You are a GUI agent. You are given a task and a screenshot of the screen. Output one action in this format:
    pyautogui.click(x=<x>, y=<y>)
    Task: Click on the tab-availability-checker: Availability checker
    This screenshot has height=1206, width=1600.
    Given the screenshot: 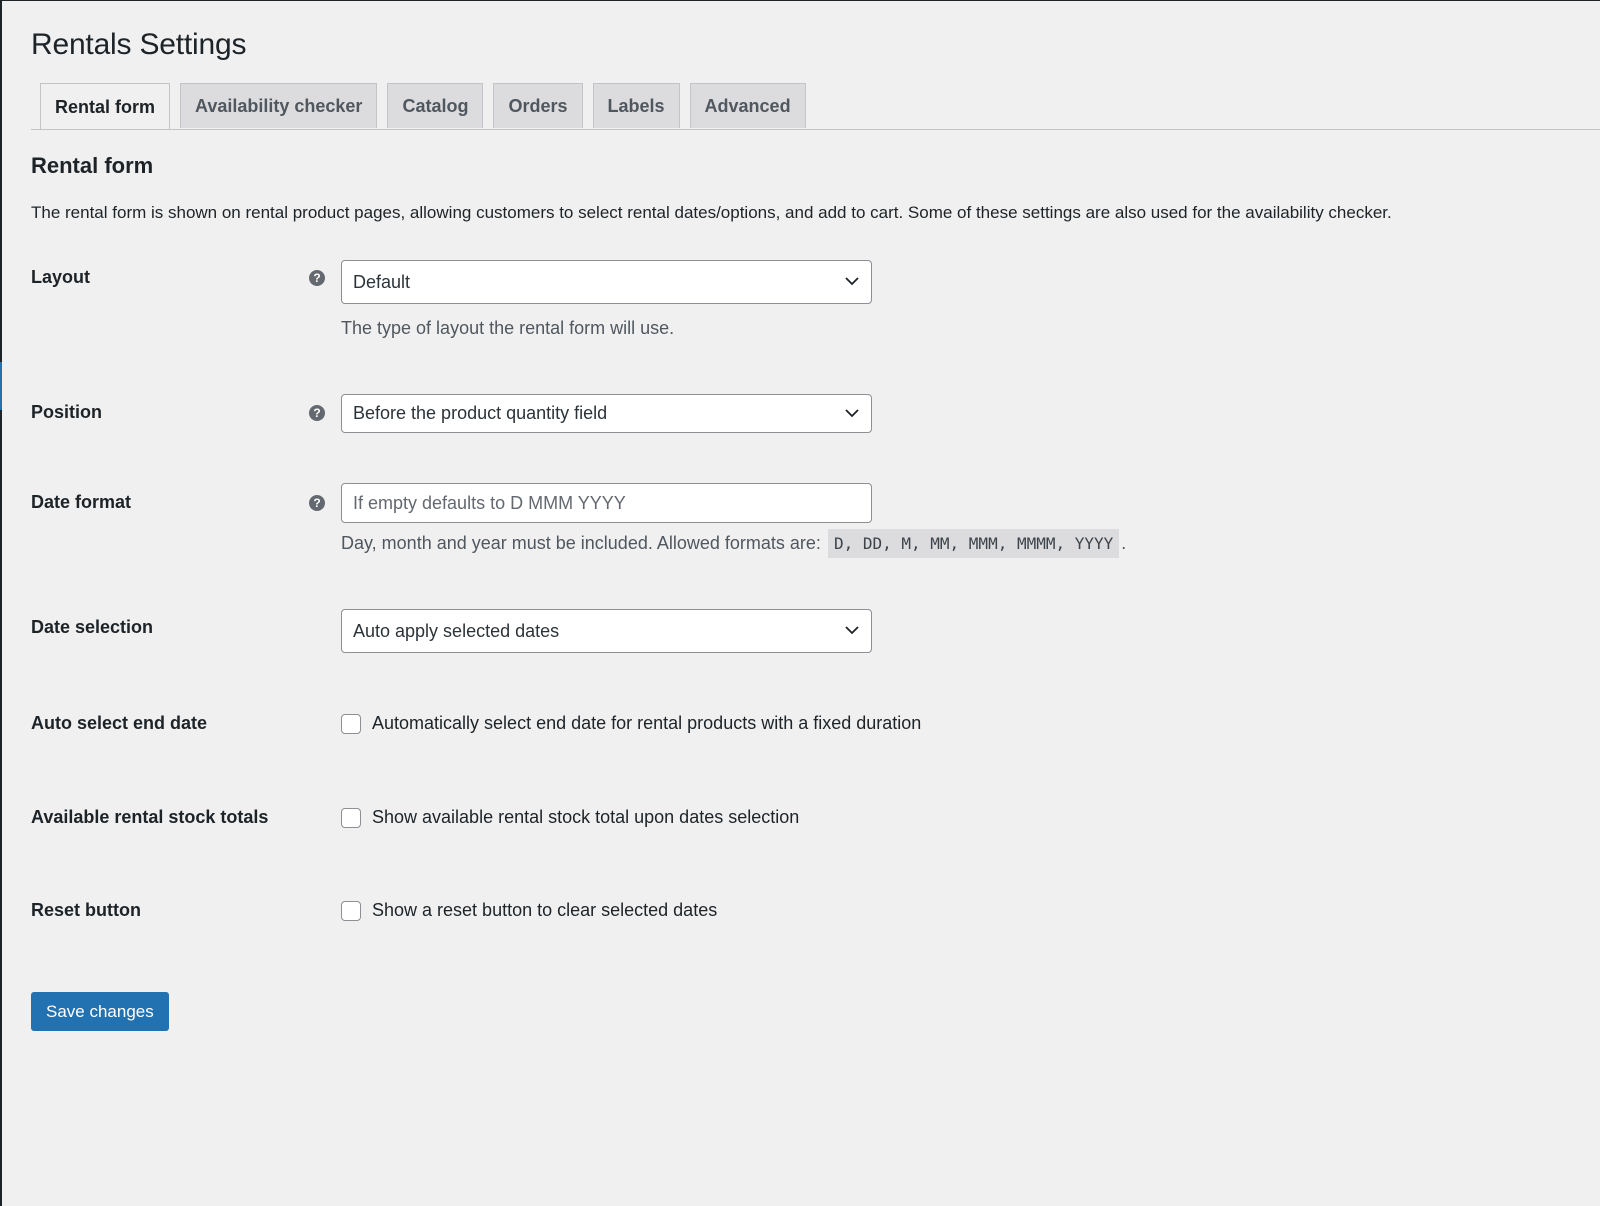 What is the action you would take?
    pyautogui.click(x=279, y=105)
    